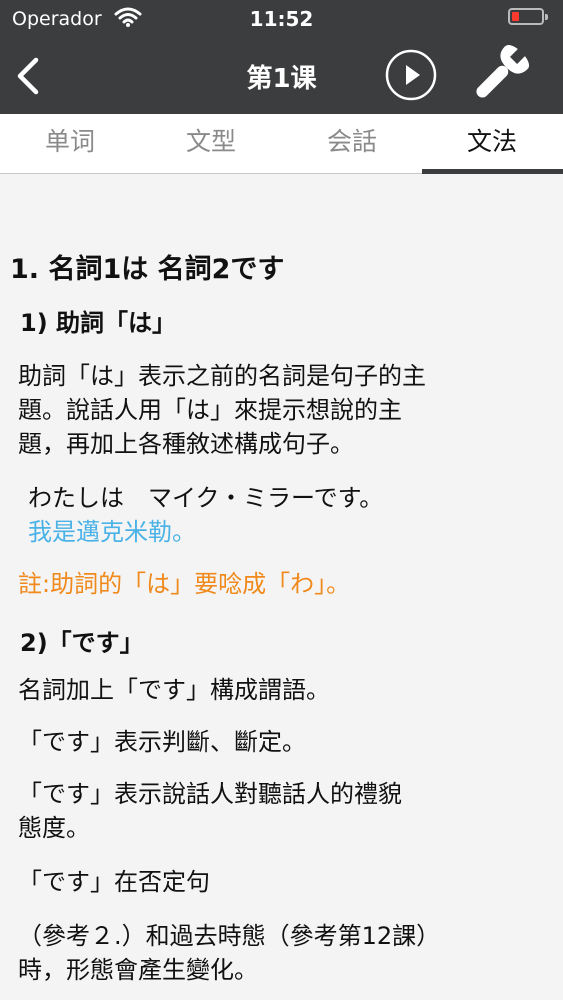  I want to click on paragraph-line: 時，形態會產生變化。, so click(138, 970).